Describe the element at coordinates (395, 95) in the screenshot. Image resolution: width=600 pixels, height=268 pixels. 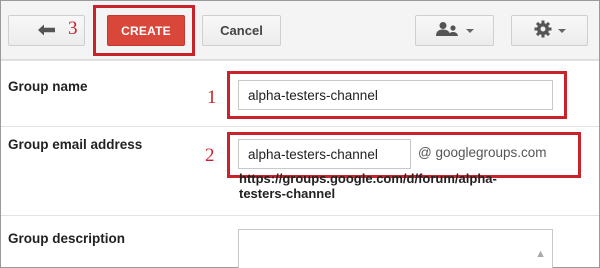
I see `group-name-input: alpha-testers-channel` at that location.